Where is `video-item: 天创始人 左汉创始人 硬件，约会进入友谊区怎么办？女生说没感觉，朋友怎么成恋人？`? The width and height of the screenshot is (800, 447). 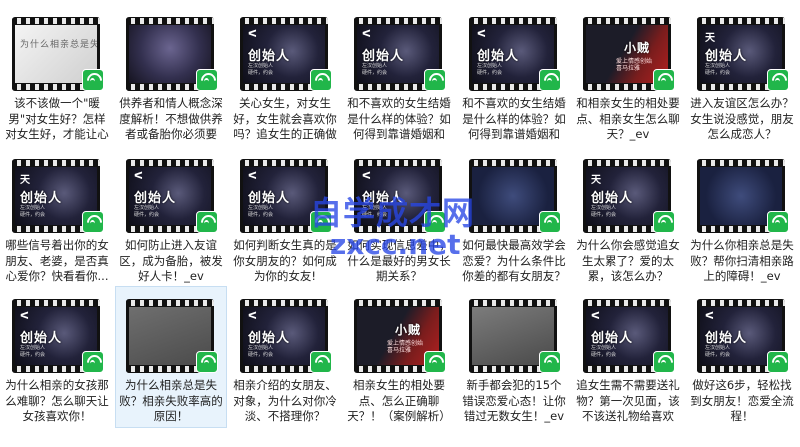
video-item: 天创始人 左汉创始人 硬件，约会进入友谊区怎么办？女生说没感觉，朋友怎么成恋人？ is located at coordinates (742, 75).